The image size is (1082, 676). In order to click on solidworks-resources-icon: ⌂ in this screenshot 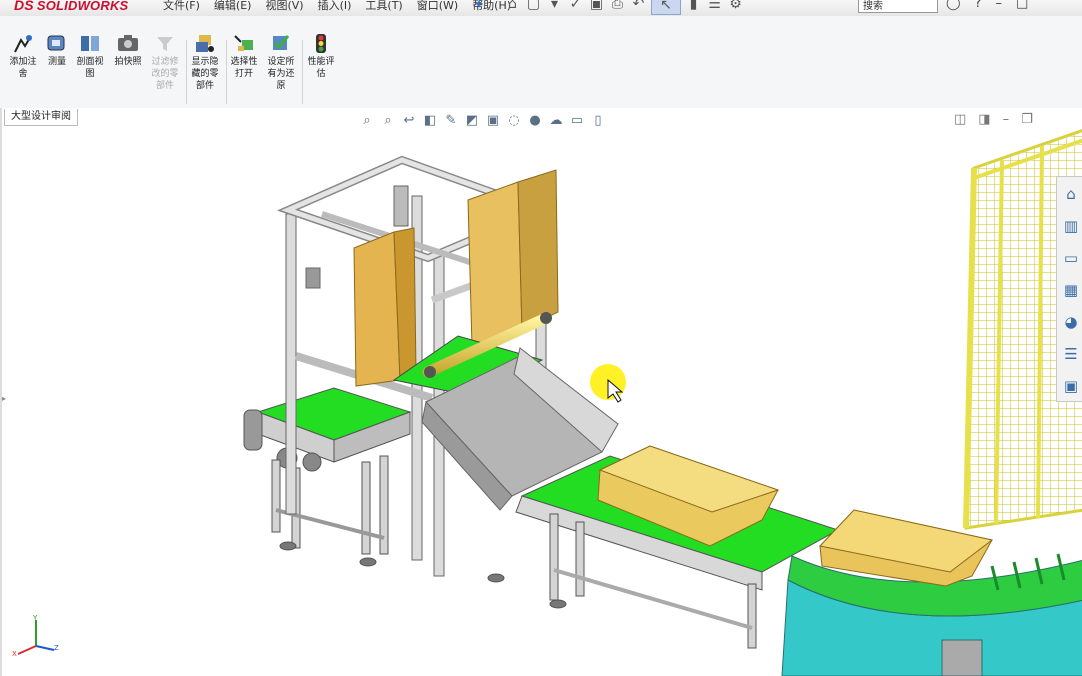, I will do `click(1071, 194)`.